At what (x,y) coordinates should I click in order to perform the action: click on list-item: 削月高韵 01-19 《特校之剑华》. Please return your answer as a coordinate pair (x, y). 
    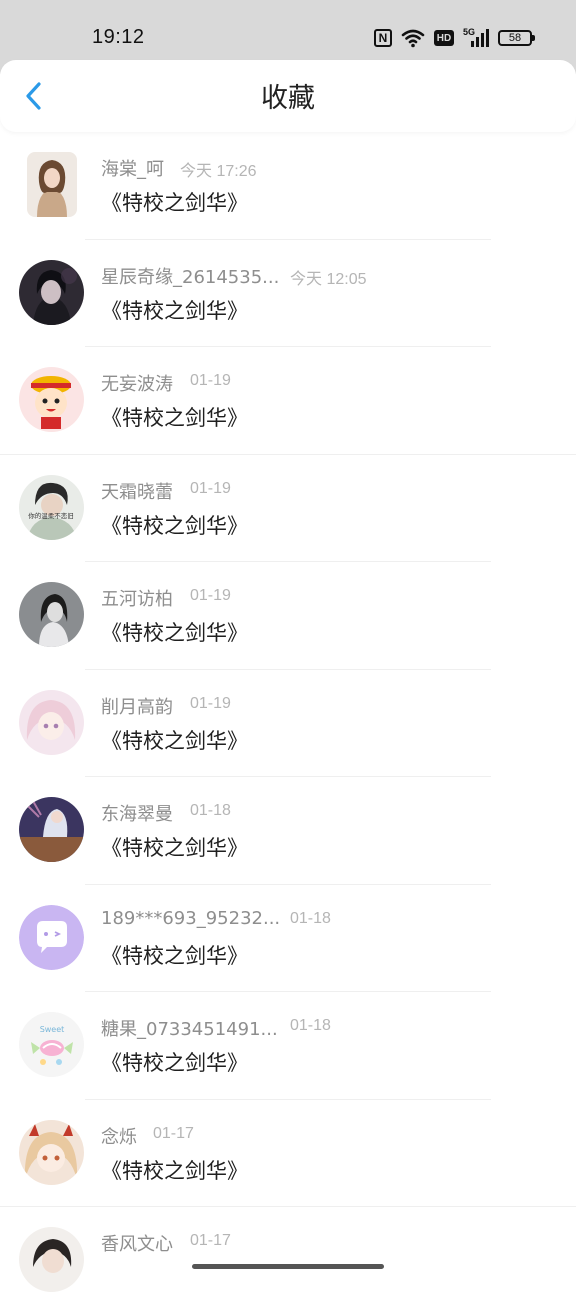
    Looking at the image, I should click on (288, 723).